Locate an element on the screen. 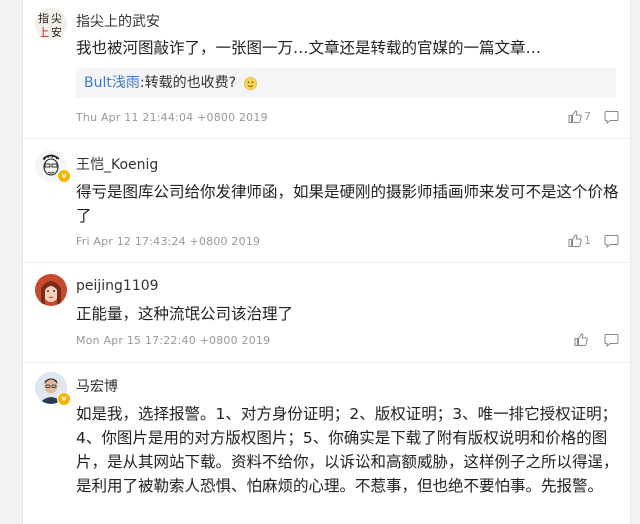  like-button is located at coordinates (582, 339).